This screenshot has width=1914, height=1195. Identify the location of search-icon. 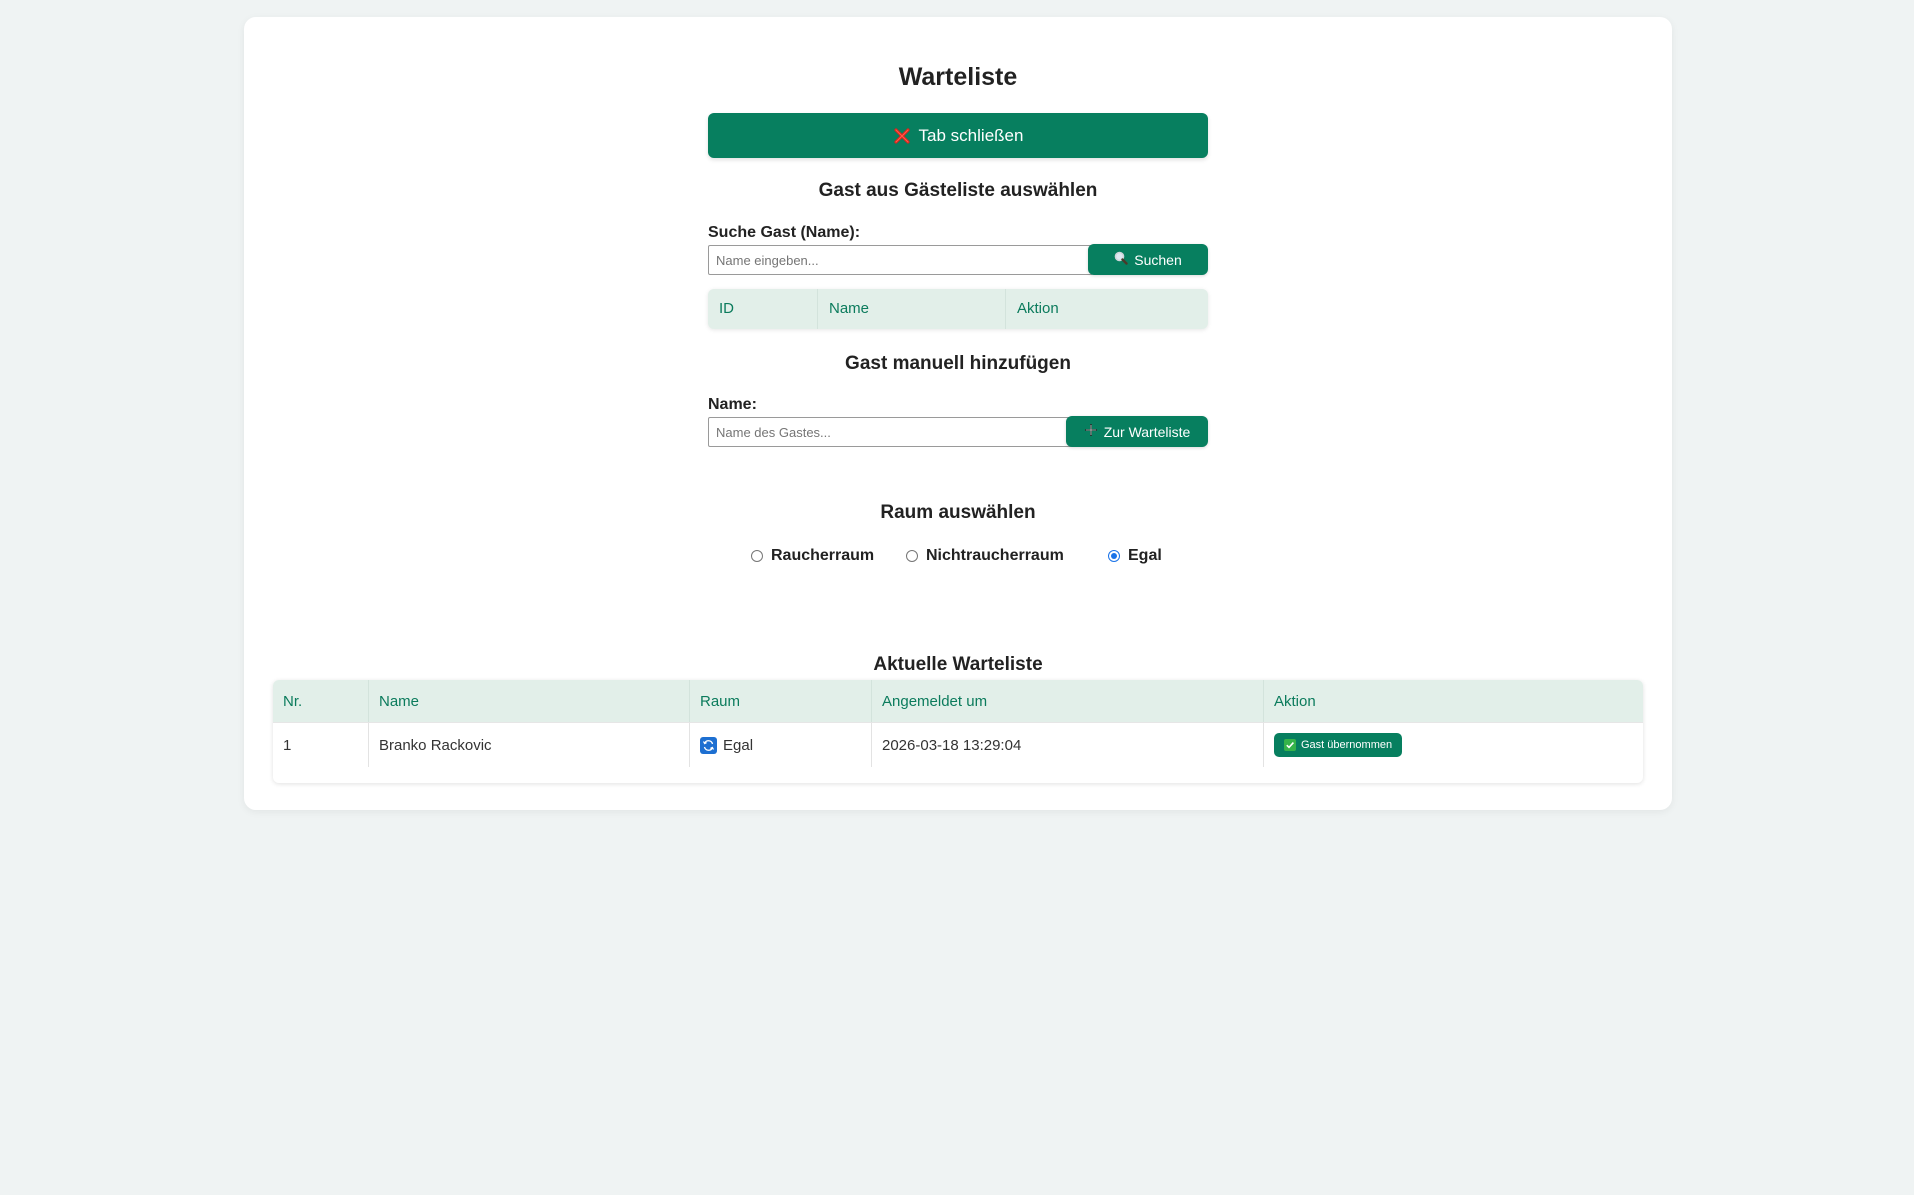
(1121, 259).